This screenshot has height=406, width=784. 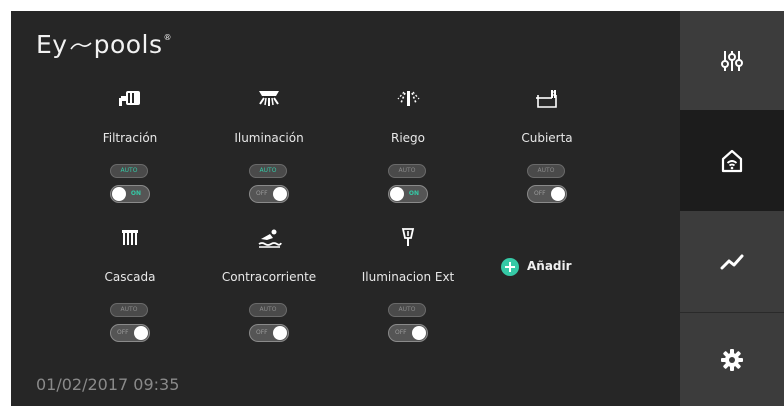 I want to click on sidebar-item-settings-sliders, so click(x=732, y=60).